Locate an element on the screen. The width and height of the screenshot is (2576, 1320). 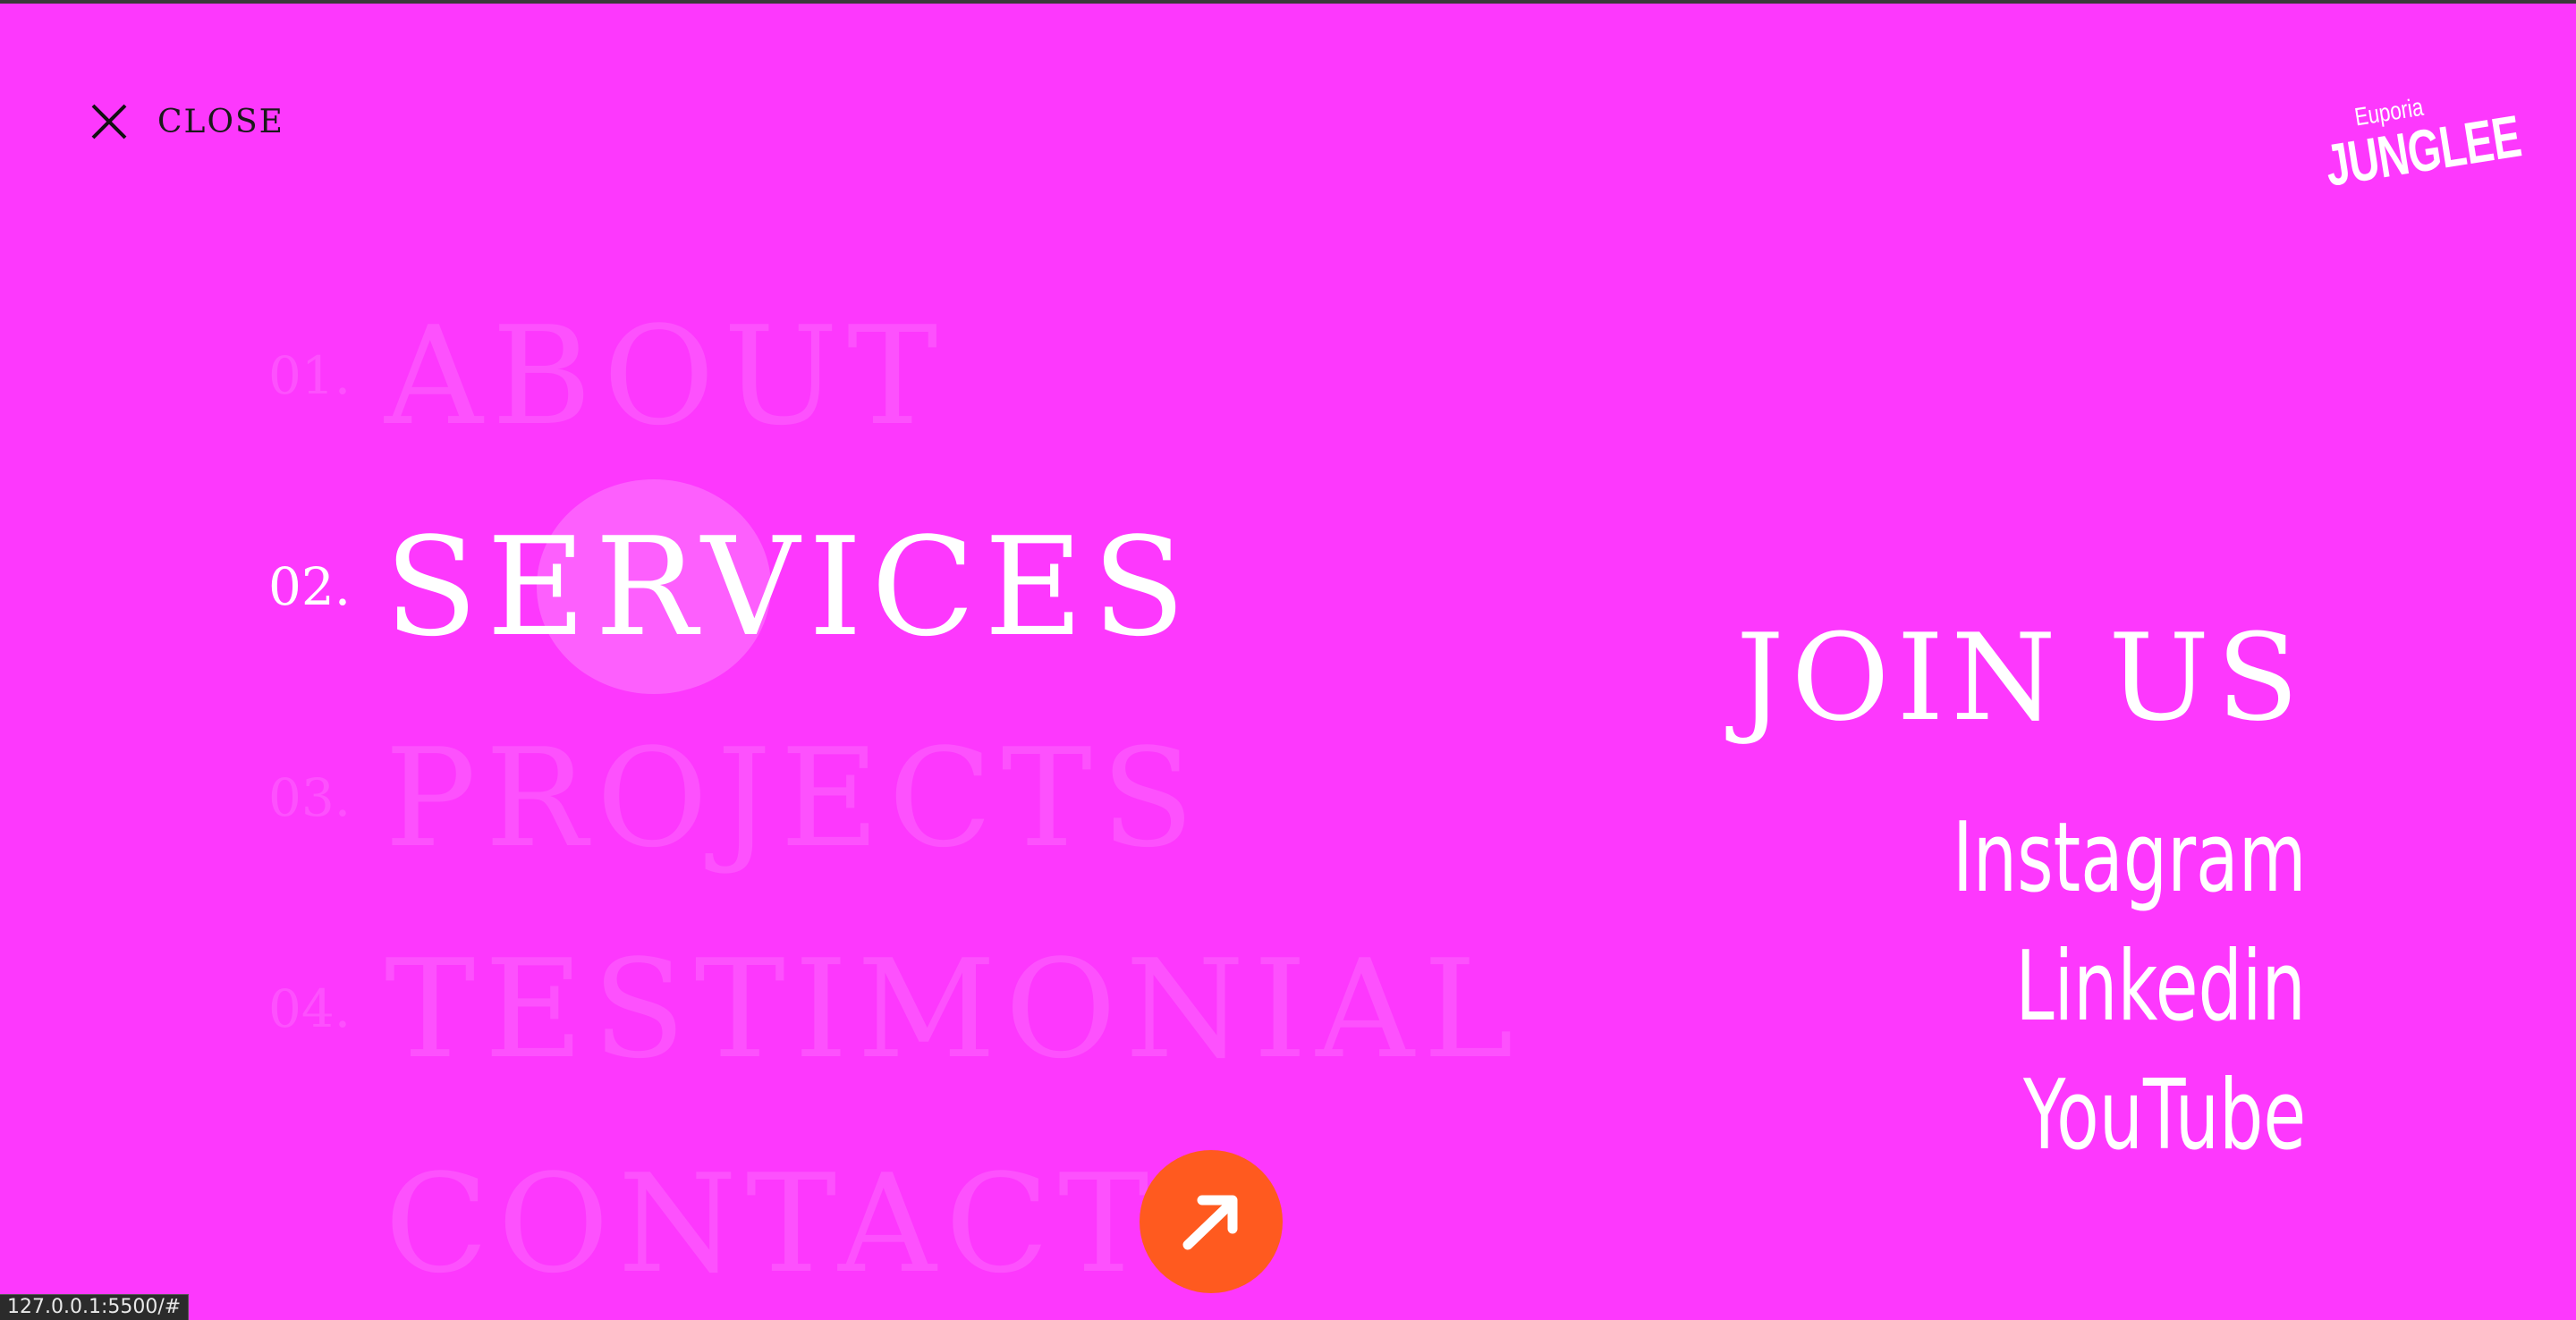
browser-top-border is located at coordinates (1288, 2).